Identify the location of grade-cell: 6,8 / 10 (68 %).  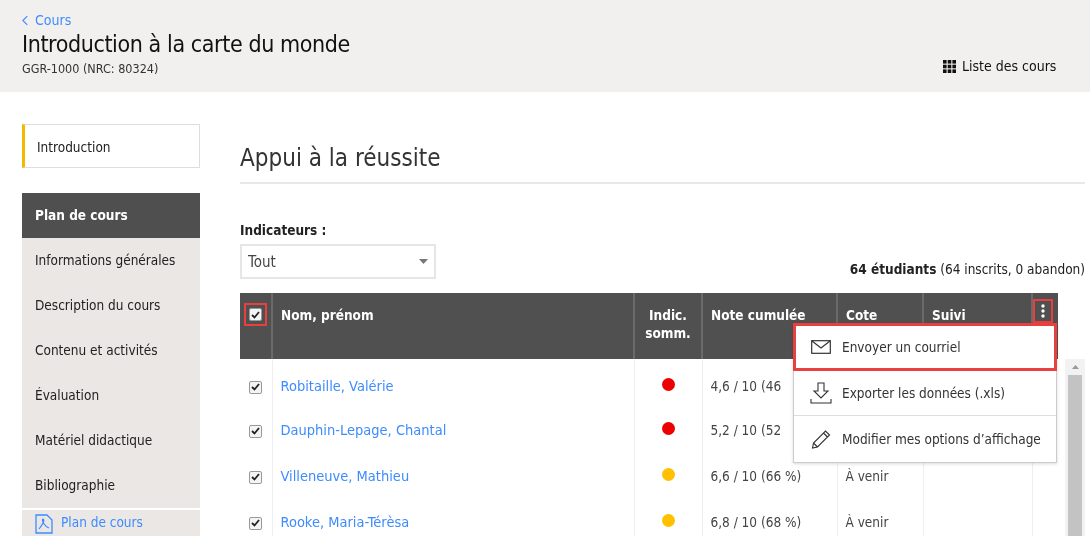
(756, 522).